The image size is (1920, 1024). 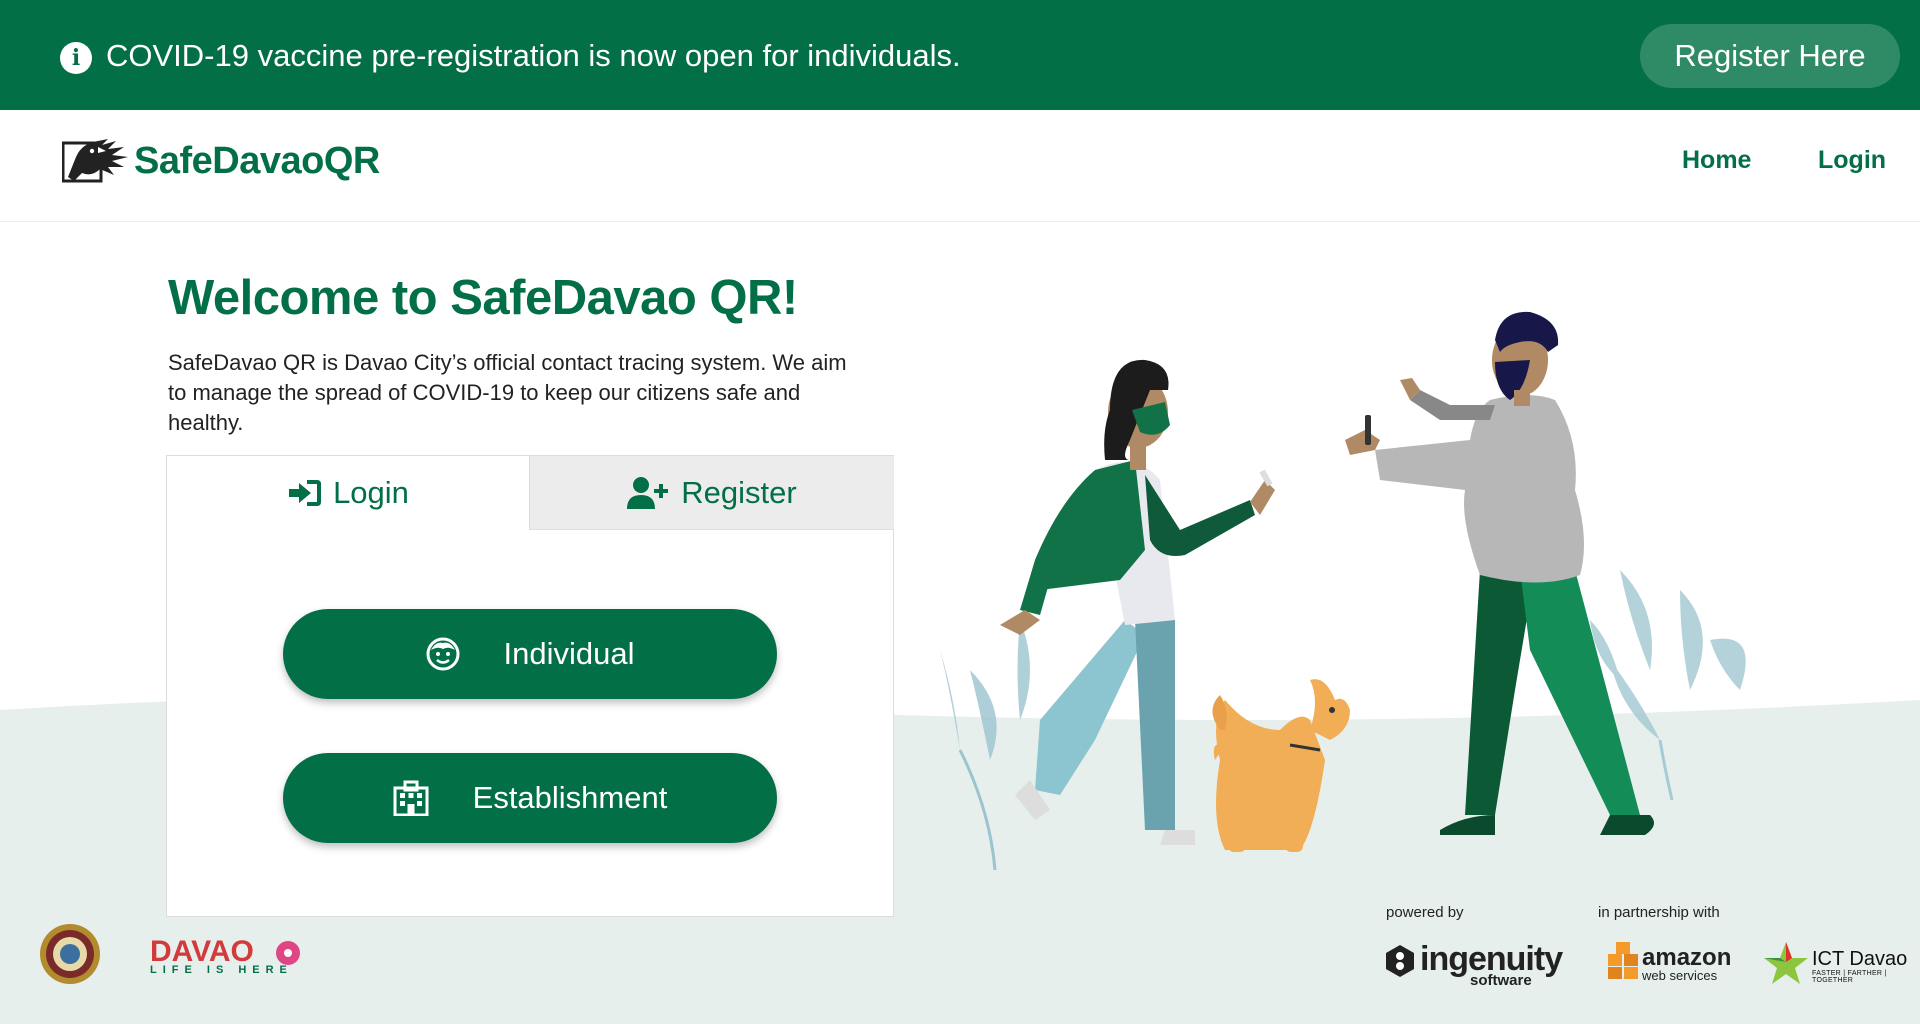 What do you see at coordinates (76, 58) in the screenshot?
I see `info-icon: i` at bounding box center [76, 58].